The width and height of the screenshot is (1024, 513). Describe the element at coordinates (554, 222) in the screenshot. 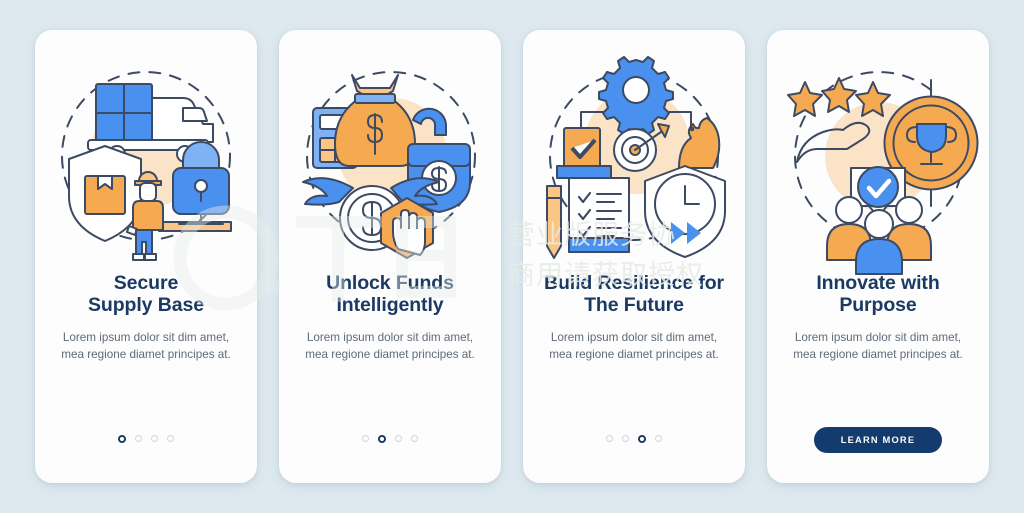

I see `pen-icon` at that location.